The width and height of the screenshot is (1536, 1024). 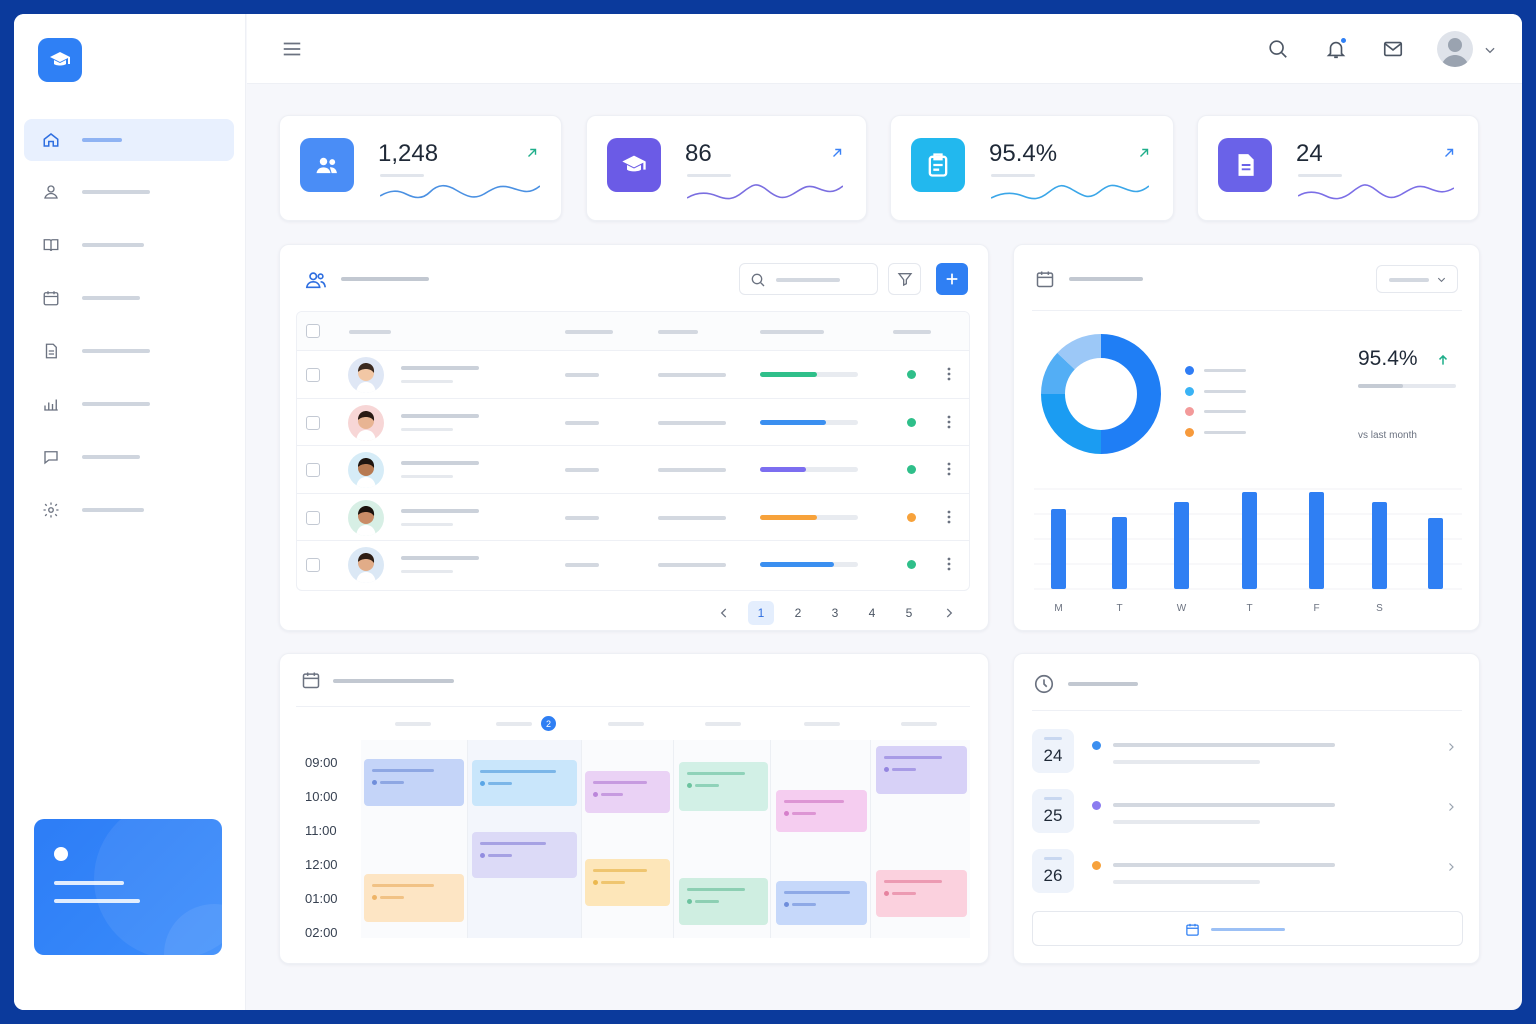 I want to click on sidebar-item-calendar, so click(x=129, y=298).